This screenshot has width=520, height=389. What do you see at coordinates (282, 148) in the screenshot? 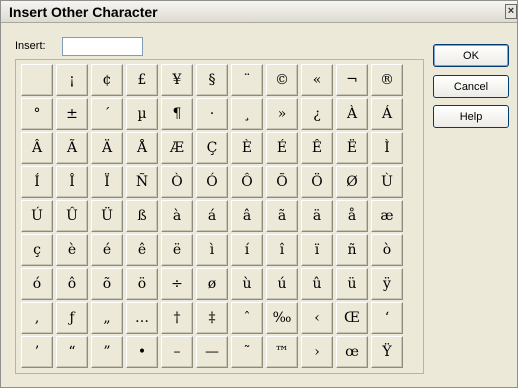
I see `character-cell: É` at bounding box center [282, 148].